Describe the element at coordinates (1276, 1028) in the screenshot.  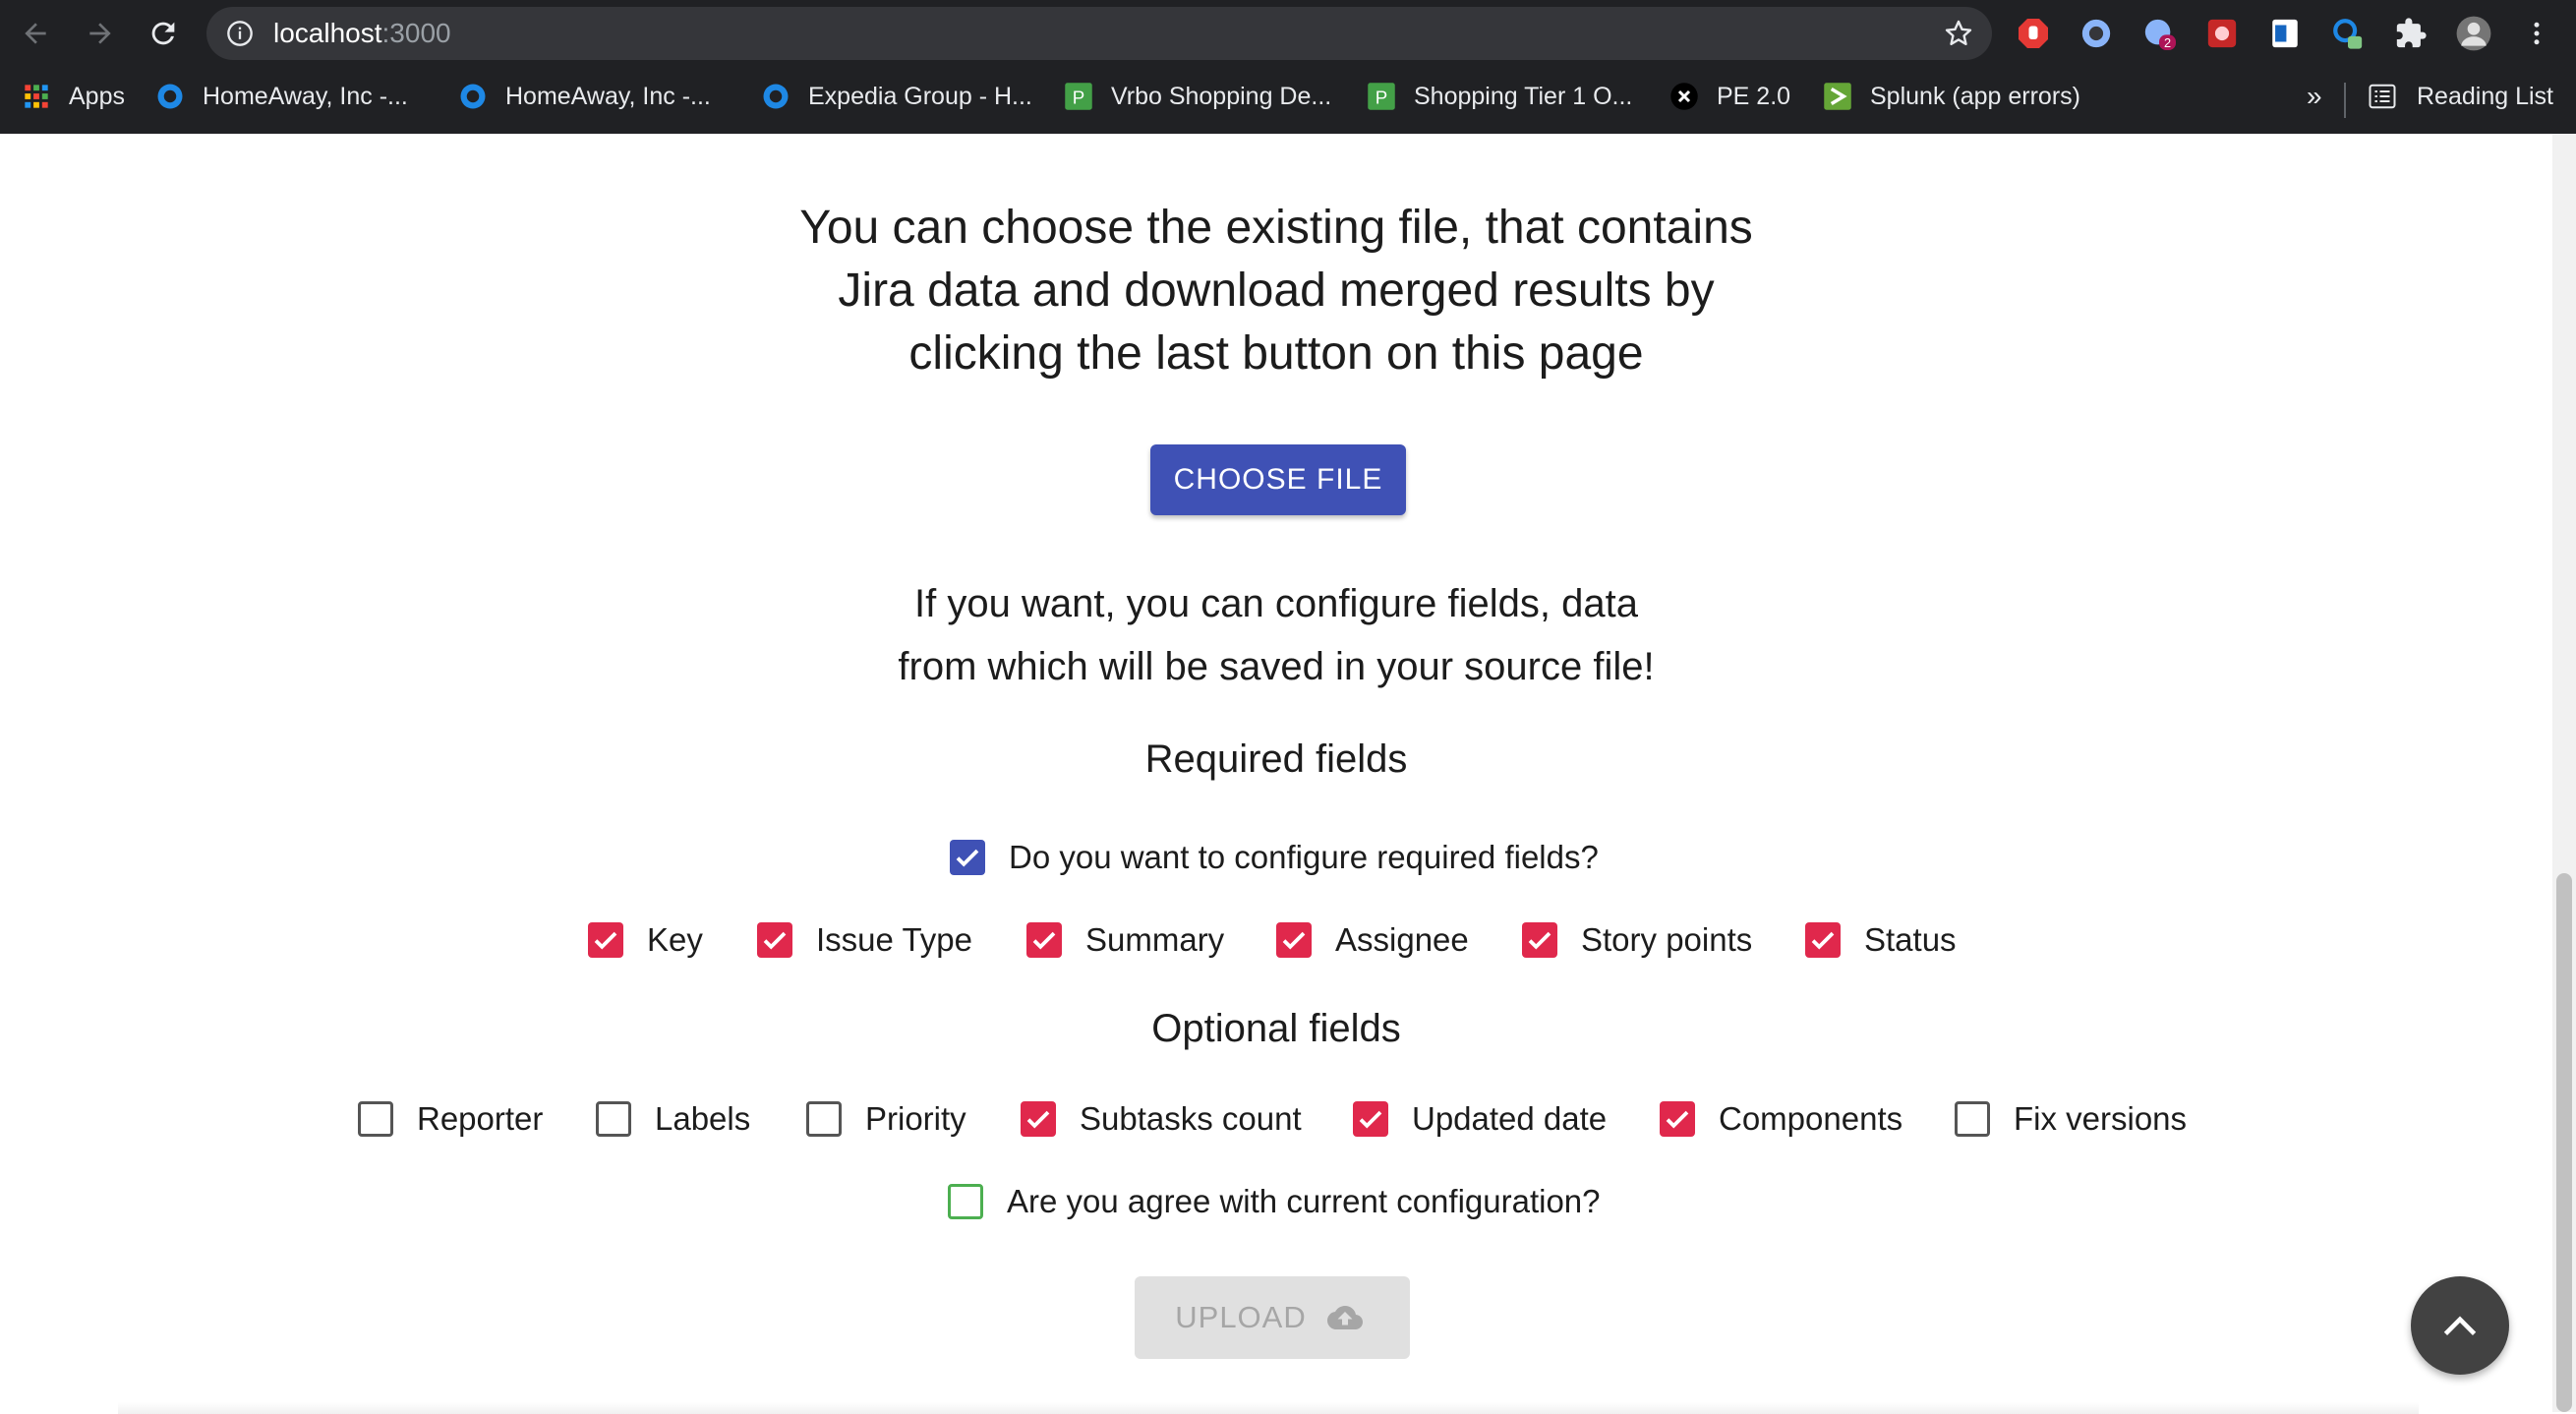
I see `optional-fields-title: Optional fields` at that location.